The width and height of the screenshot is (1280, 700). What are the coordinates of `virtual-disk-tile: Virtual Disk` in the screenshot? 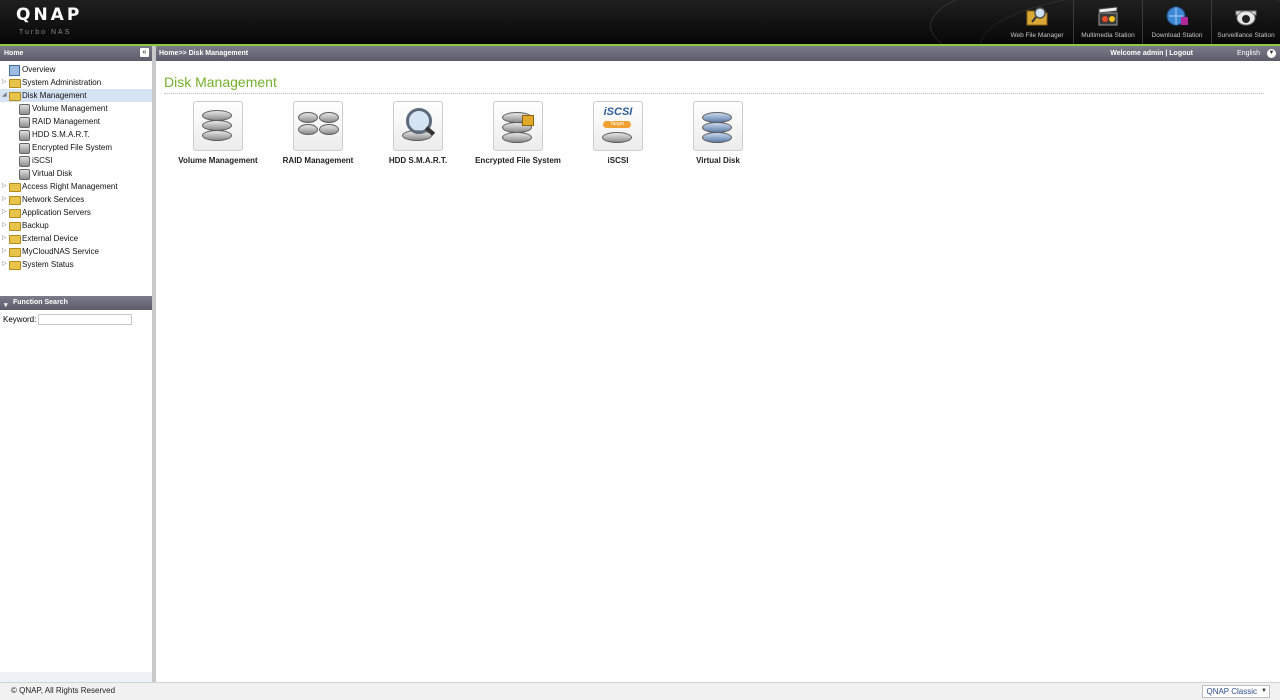 It's located at (718, 133).